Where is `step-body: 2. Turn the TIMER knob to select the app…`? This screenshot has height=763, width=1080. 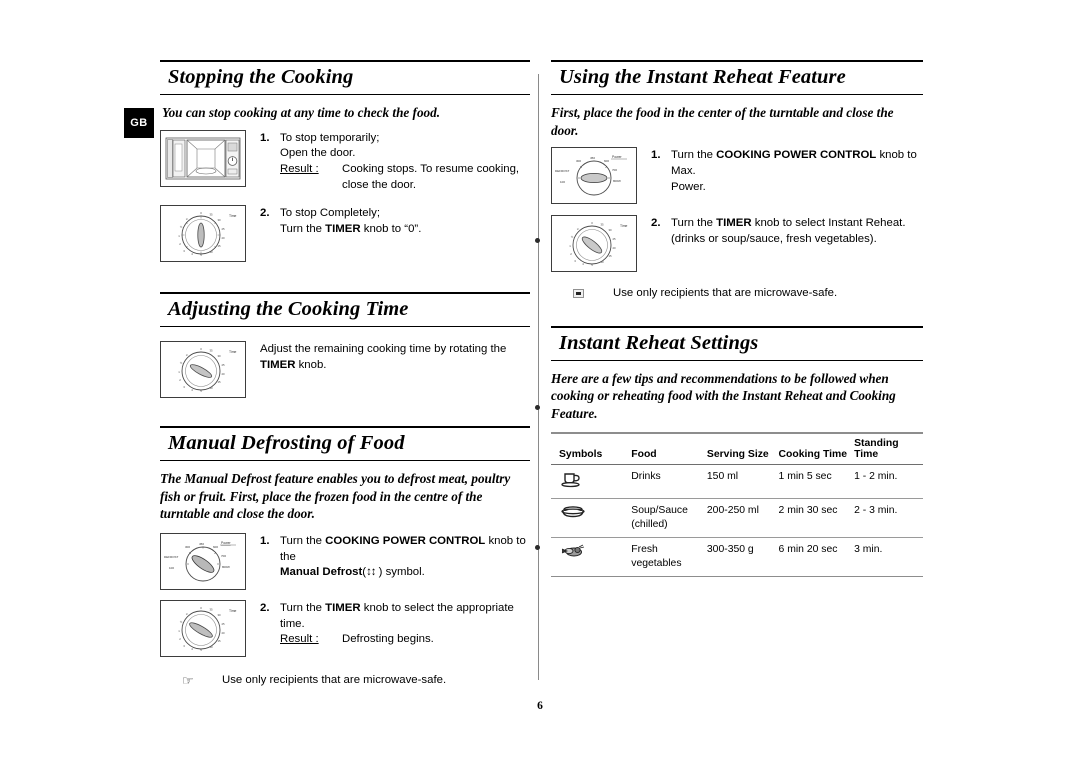
step-body: 2. Turn the TIMER knob to select the app… is located at coordinates (395, 624).